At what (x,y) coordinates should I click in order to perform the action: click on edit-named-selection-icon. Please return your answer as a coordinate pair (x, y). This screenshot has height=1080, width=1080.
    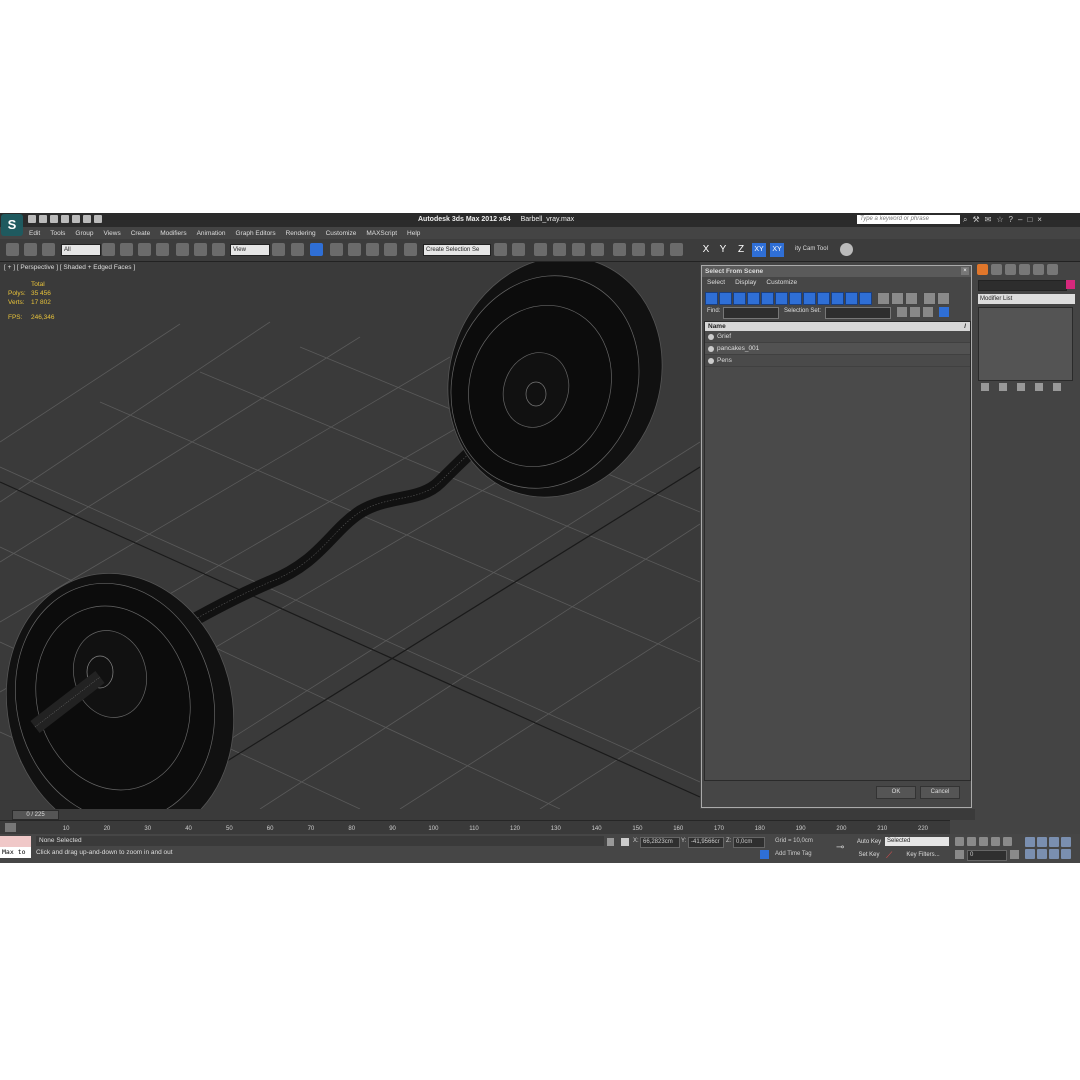
    Looking at the image, I should click on (410, 249).